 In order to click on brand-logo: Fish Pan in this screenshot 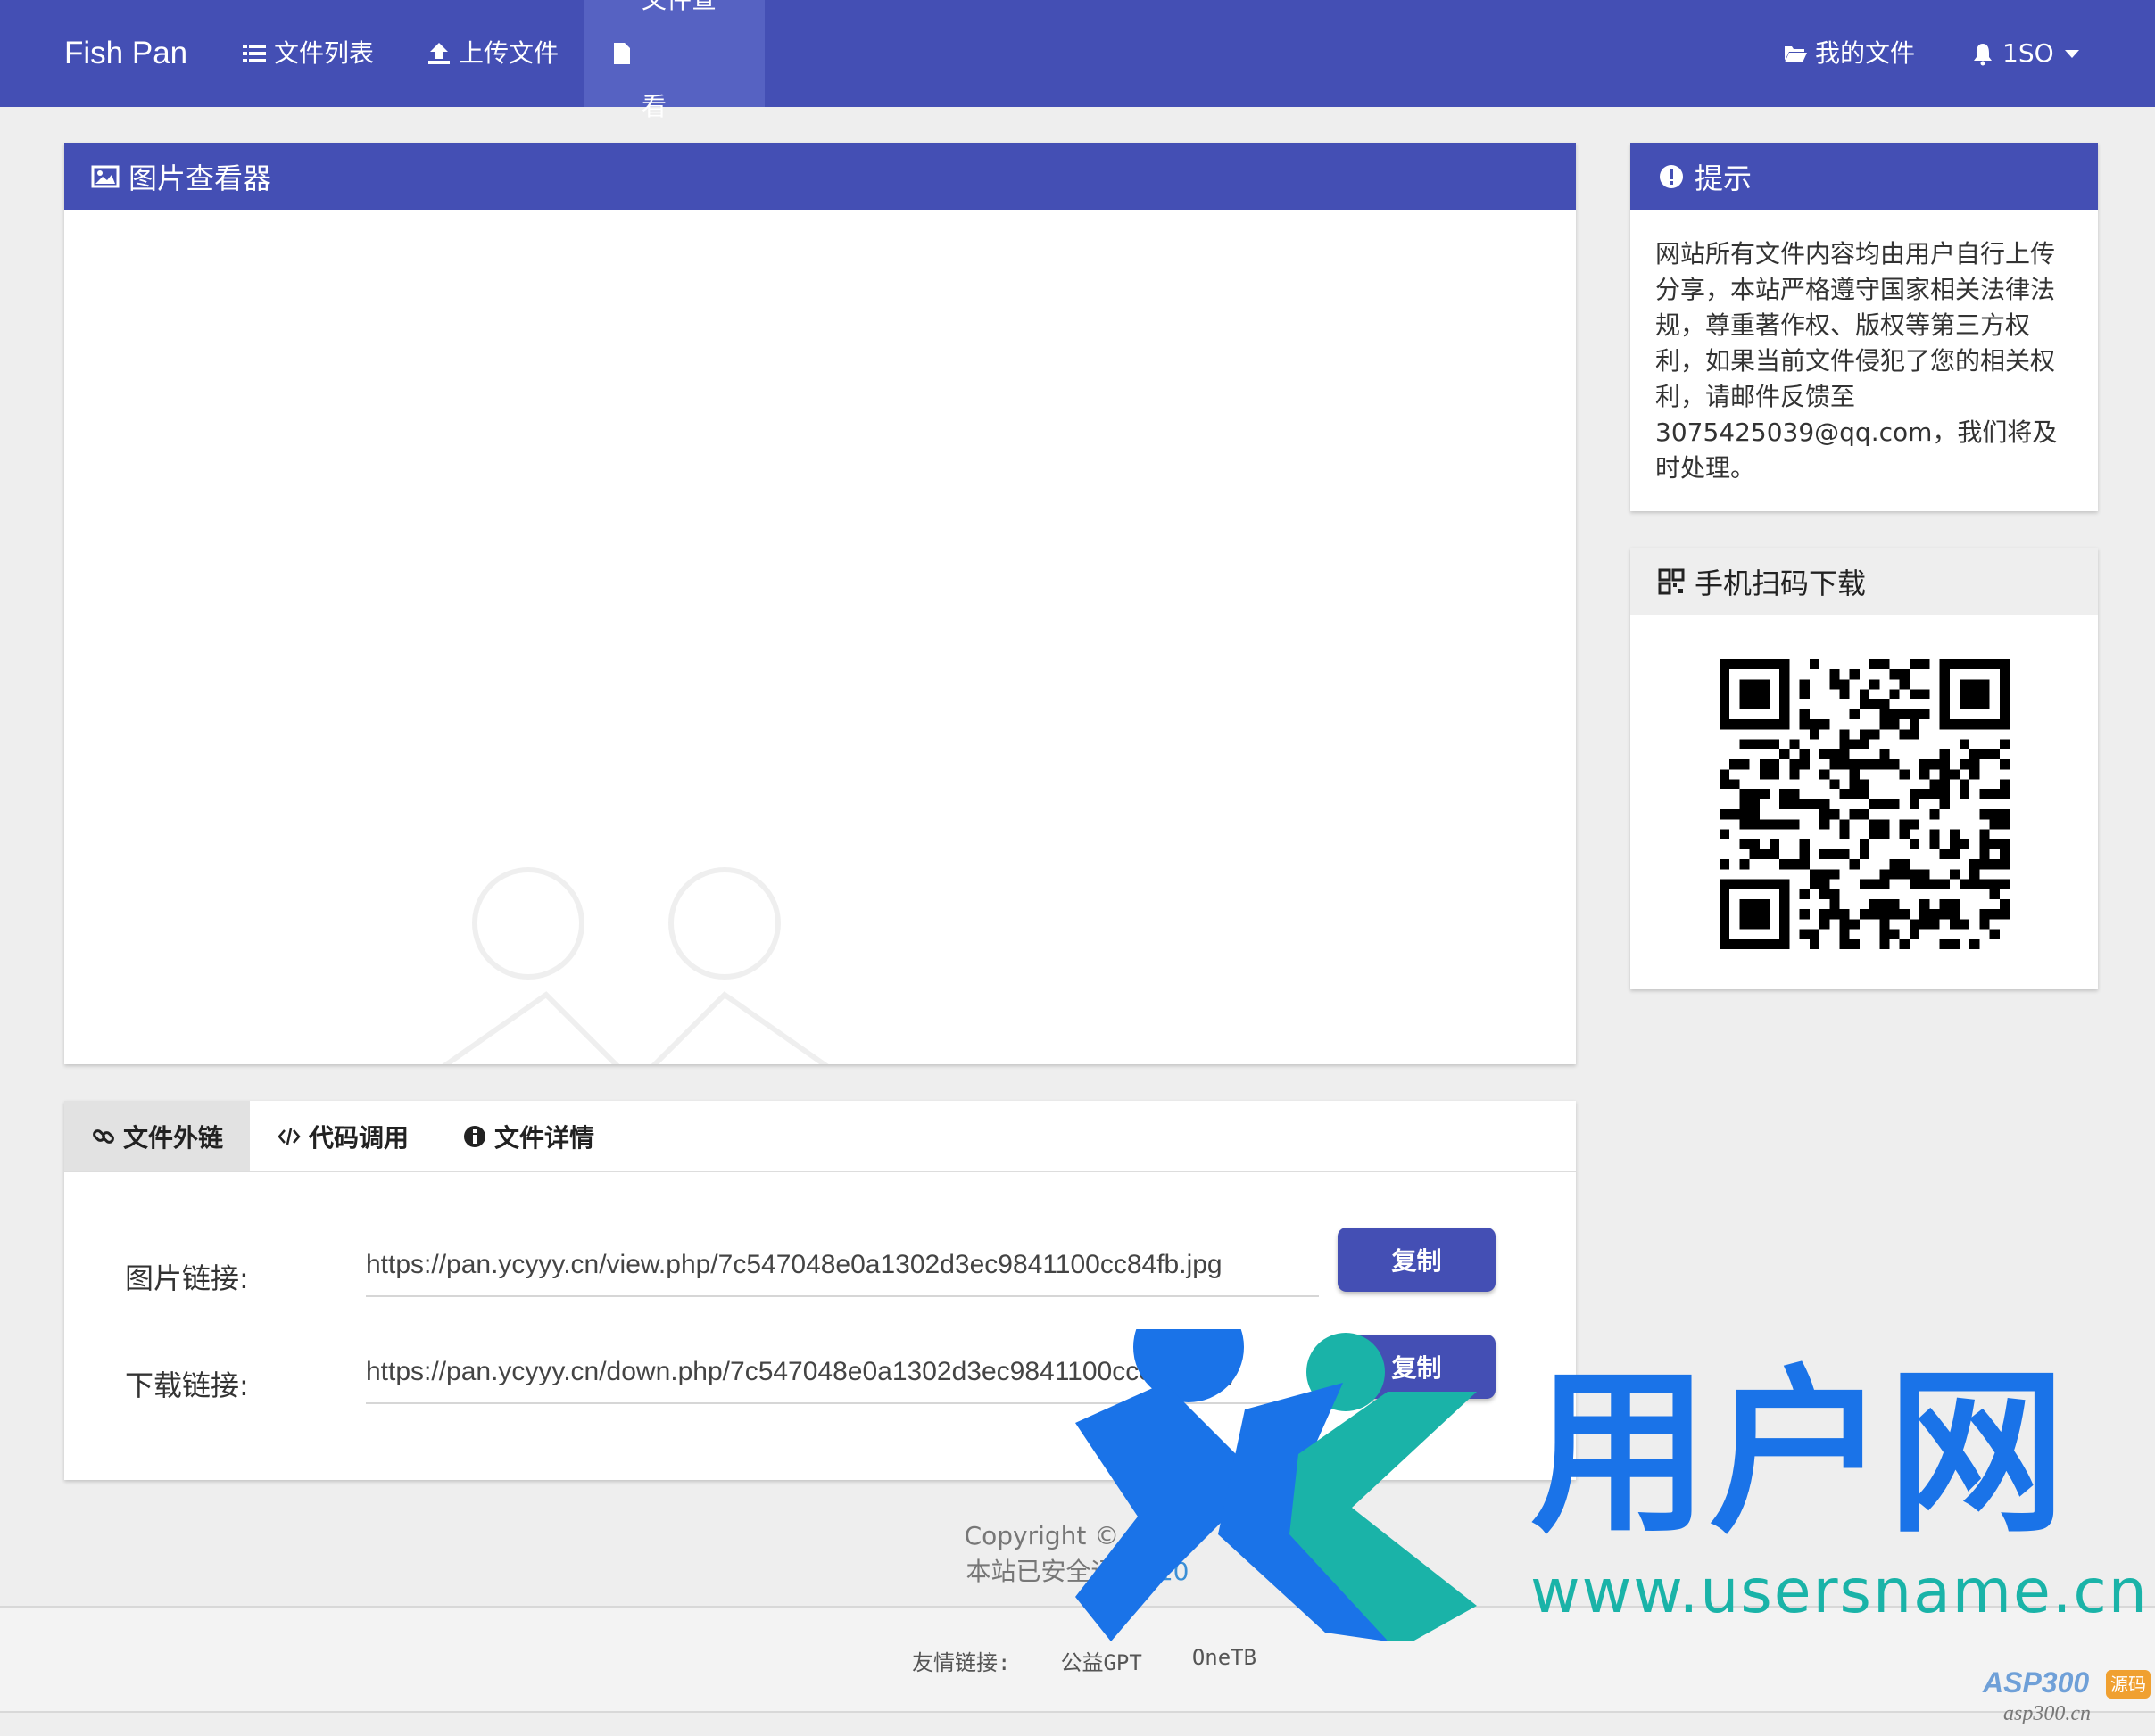, I will do `click(126, 53)`.